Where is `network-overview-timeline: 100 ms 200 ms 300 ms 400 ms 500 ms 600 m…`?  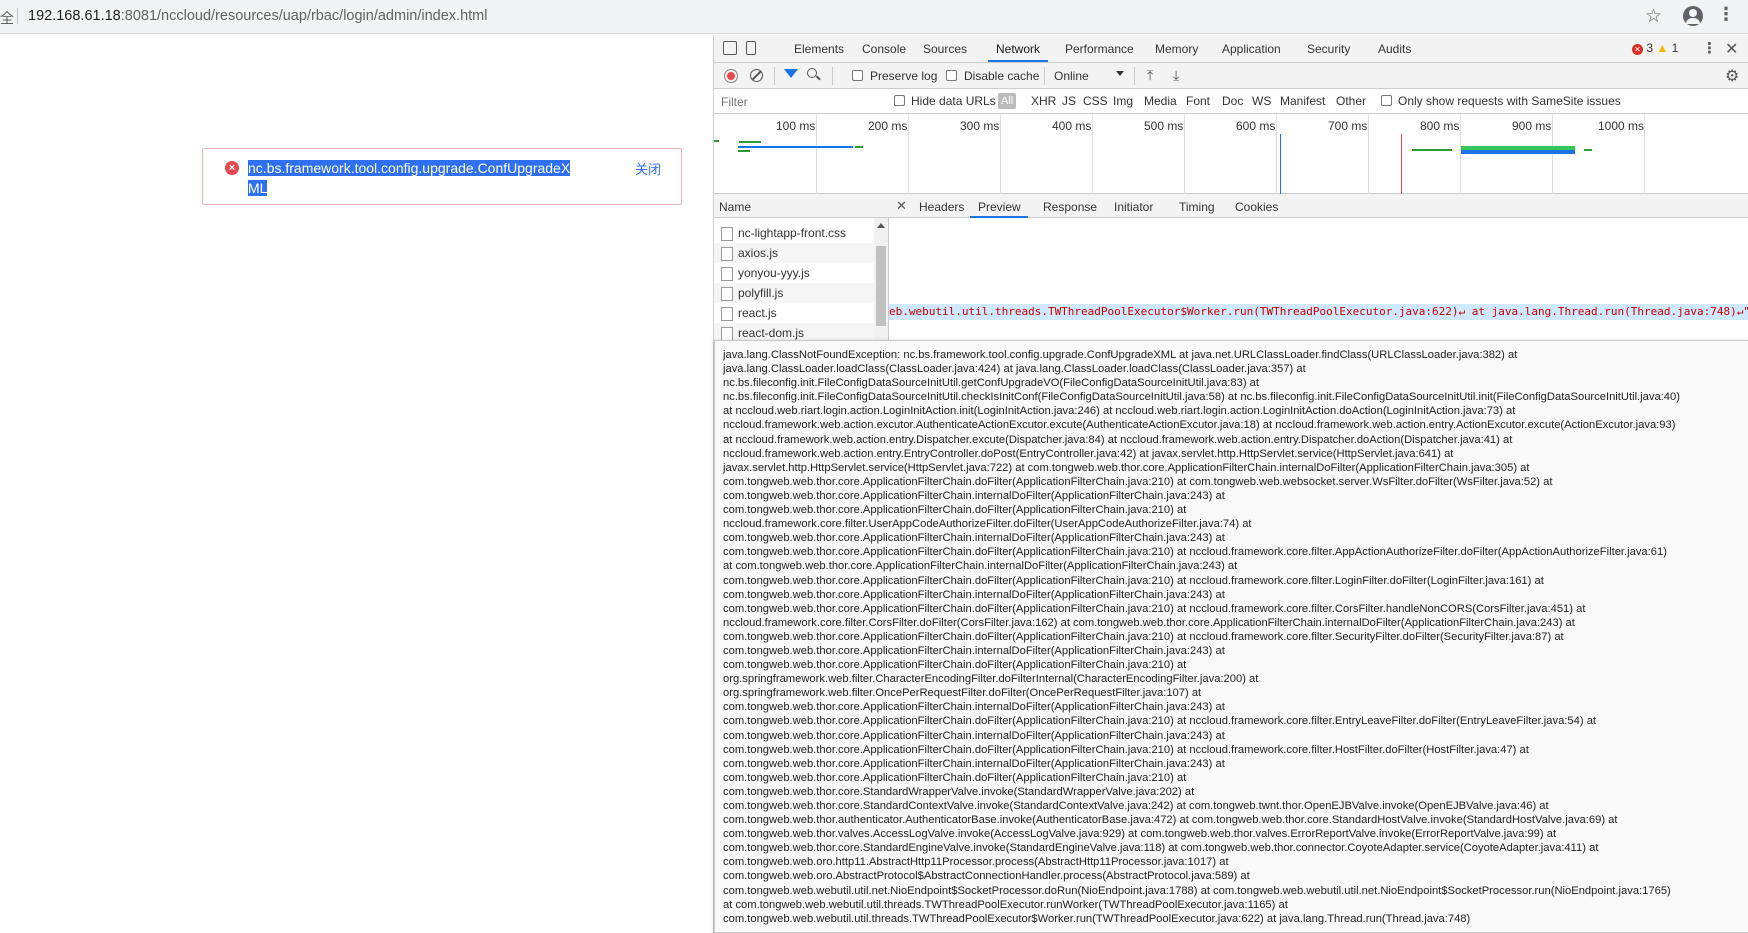
network-overview-timeline: 100 ms 200 ms 300 ms 400 ms 500 ms 600 m… is located at coordinates (1231, 154).